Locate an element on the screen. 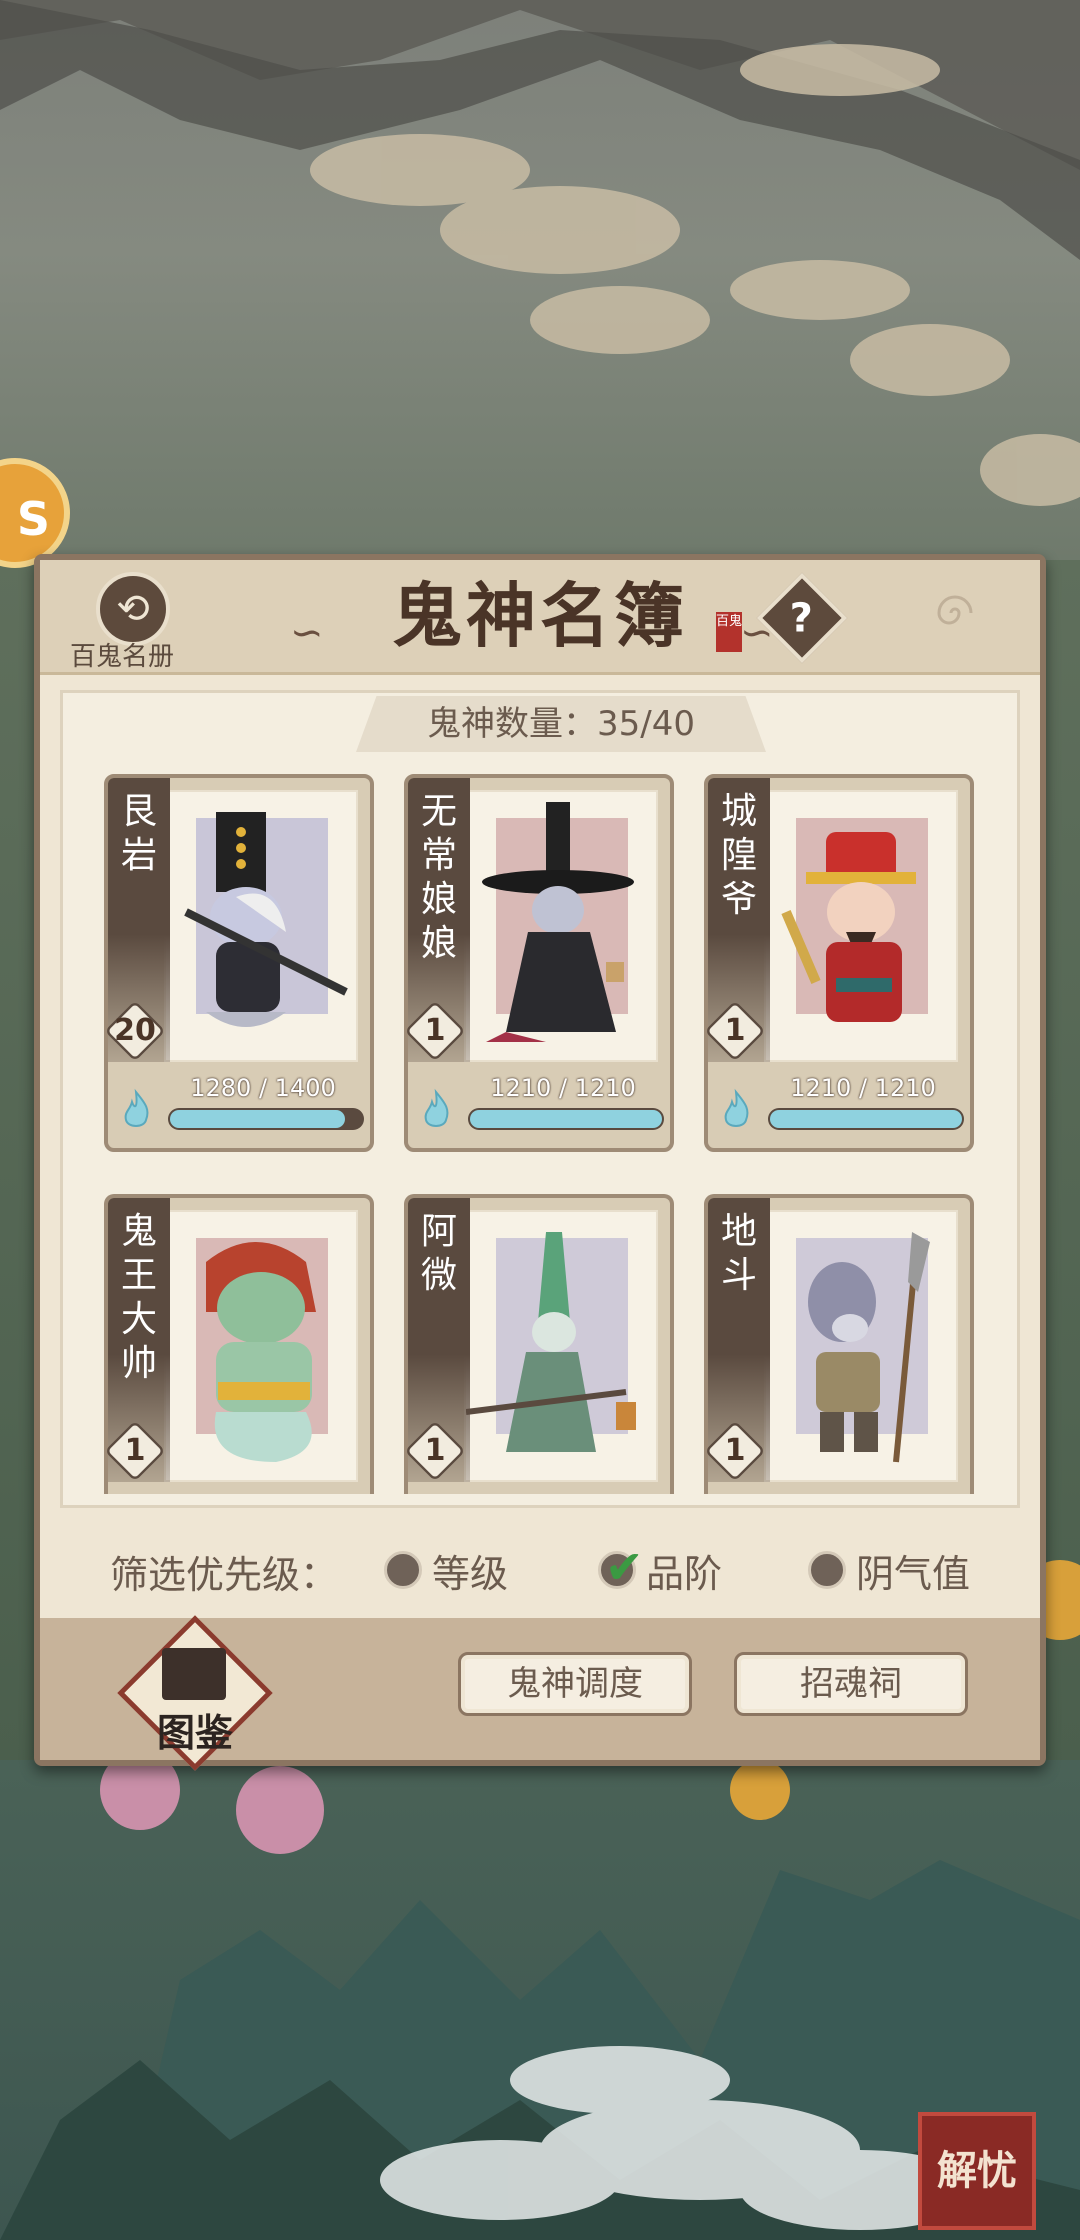 The height and width of the screenshot is (2240, 1080). filter-option-label: 阴气值 is located at coordinates (913, 1573).